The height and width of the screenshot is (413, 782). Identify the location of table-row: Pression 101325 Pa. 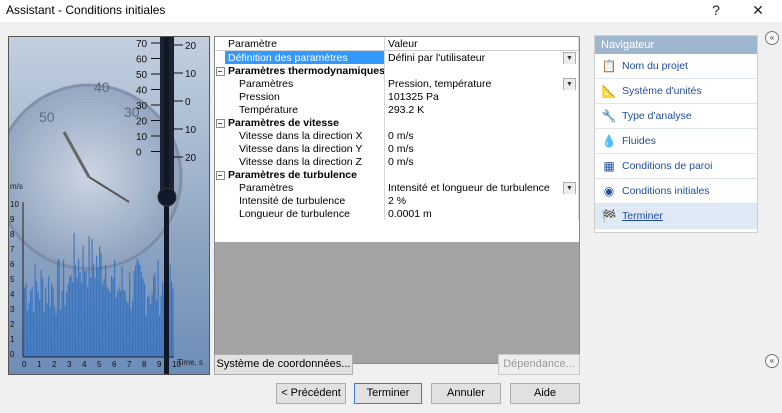
(397, 96).